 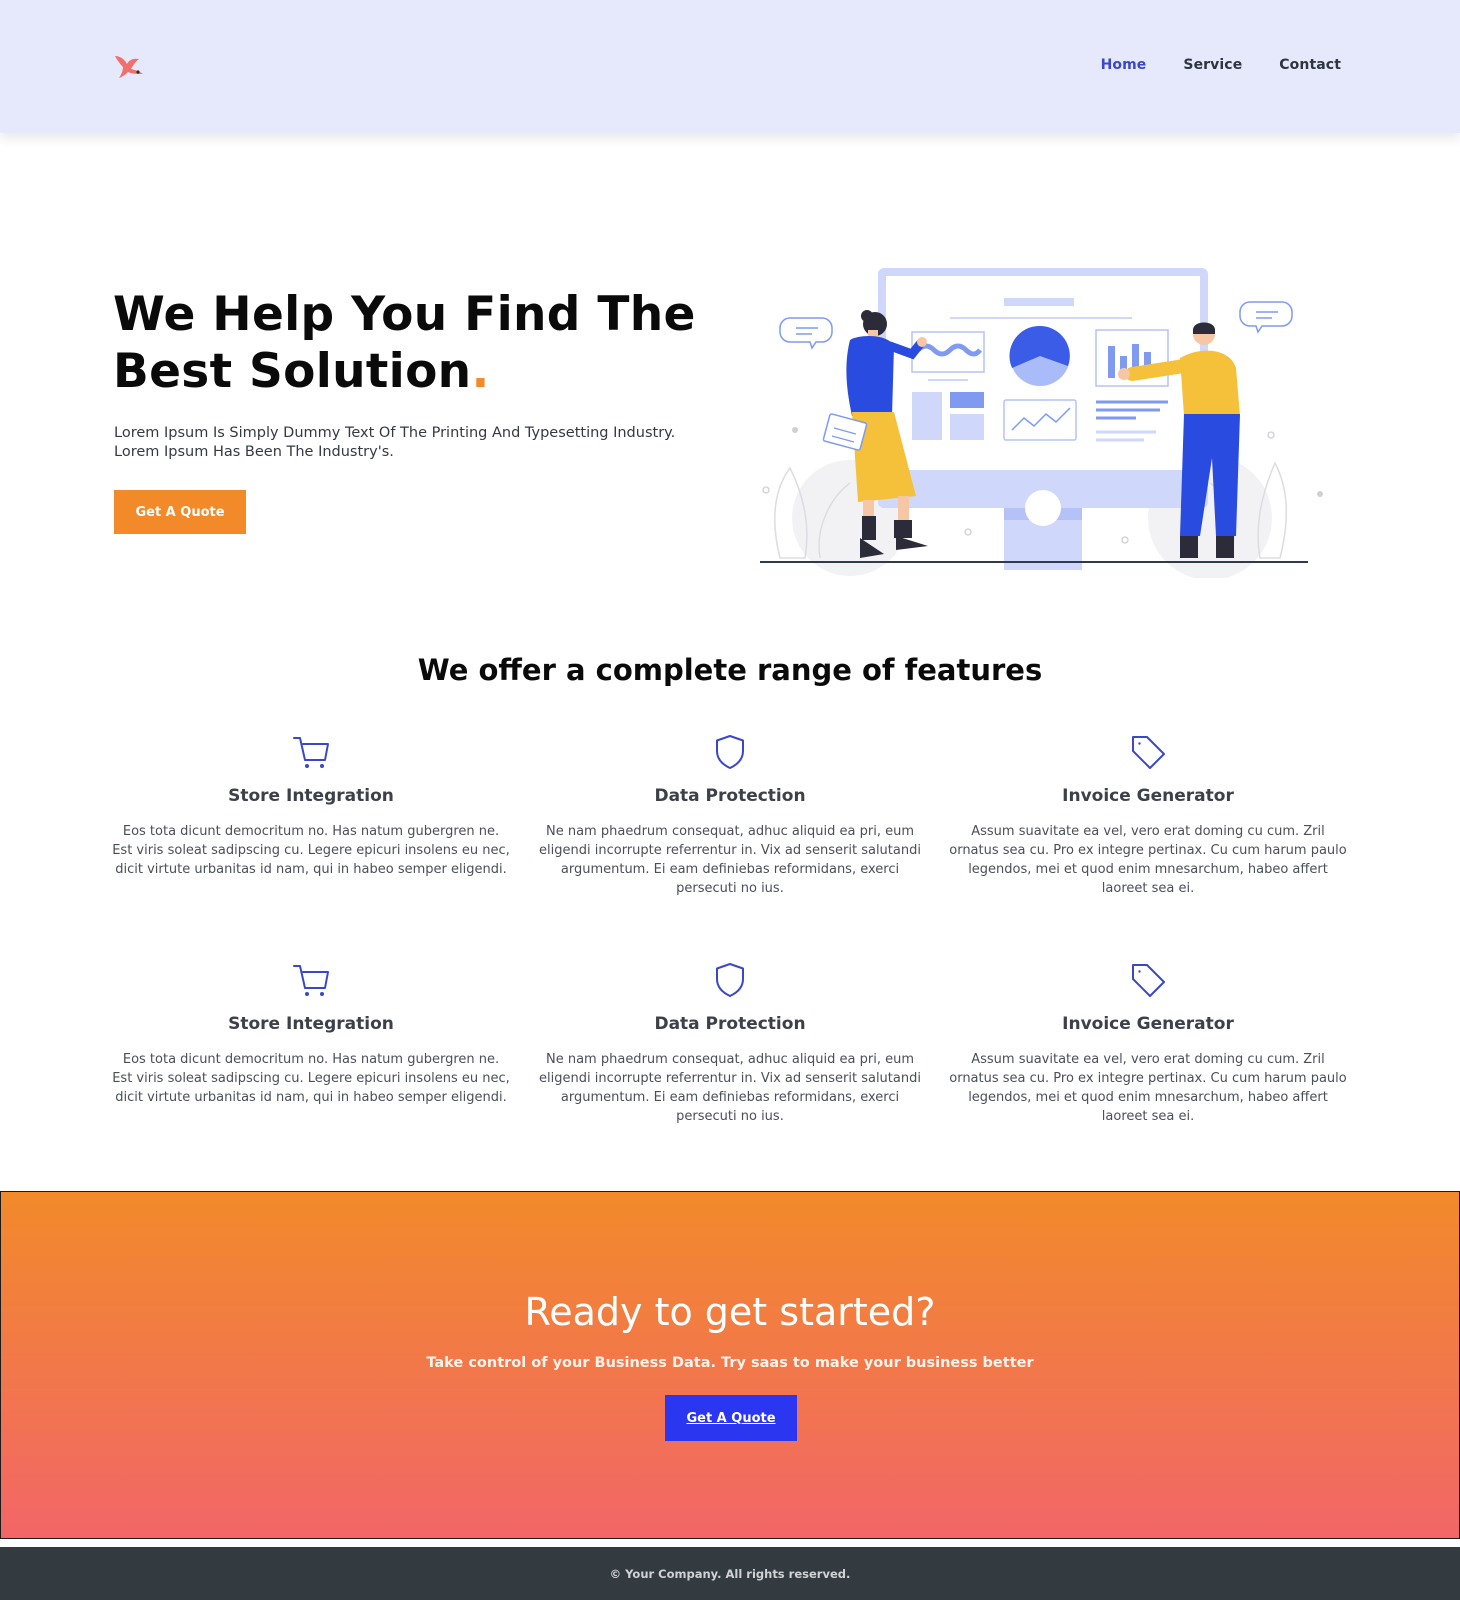 I want to click on hero-title: We Help You Find The Best Solution., so click(x=423, y=343).